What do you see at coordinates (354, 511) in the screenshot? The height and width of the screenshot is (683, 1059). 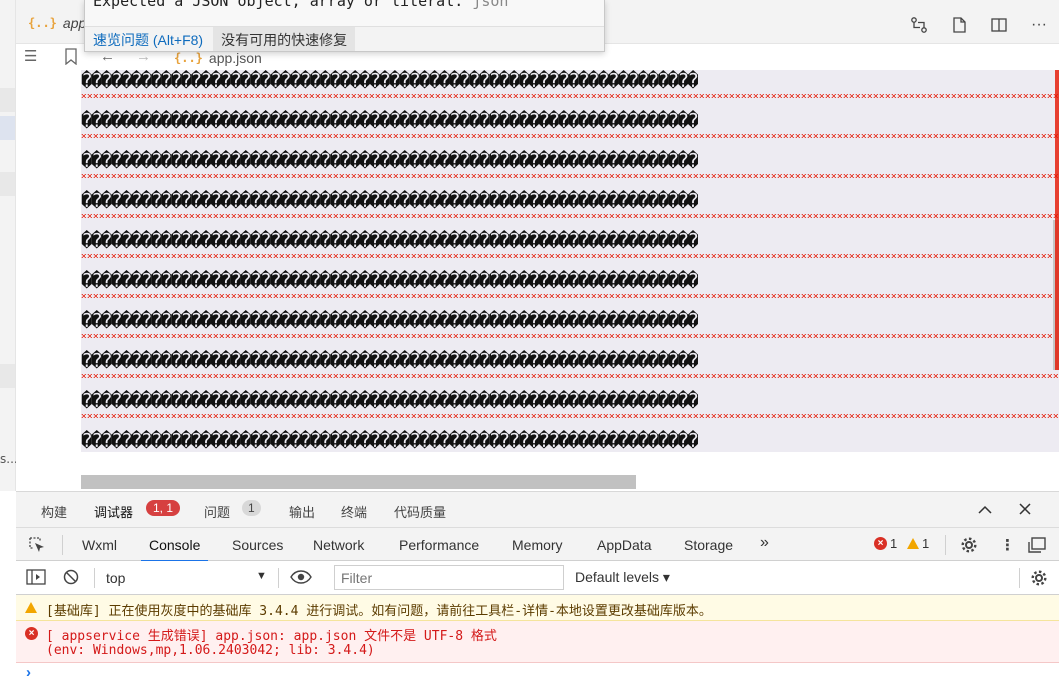 I see `tab-terminal: 终端` at bounding box center [354, 511].